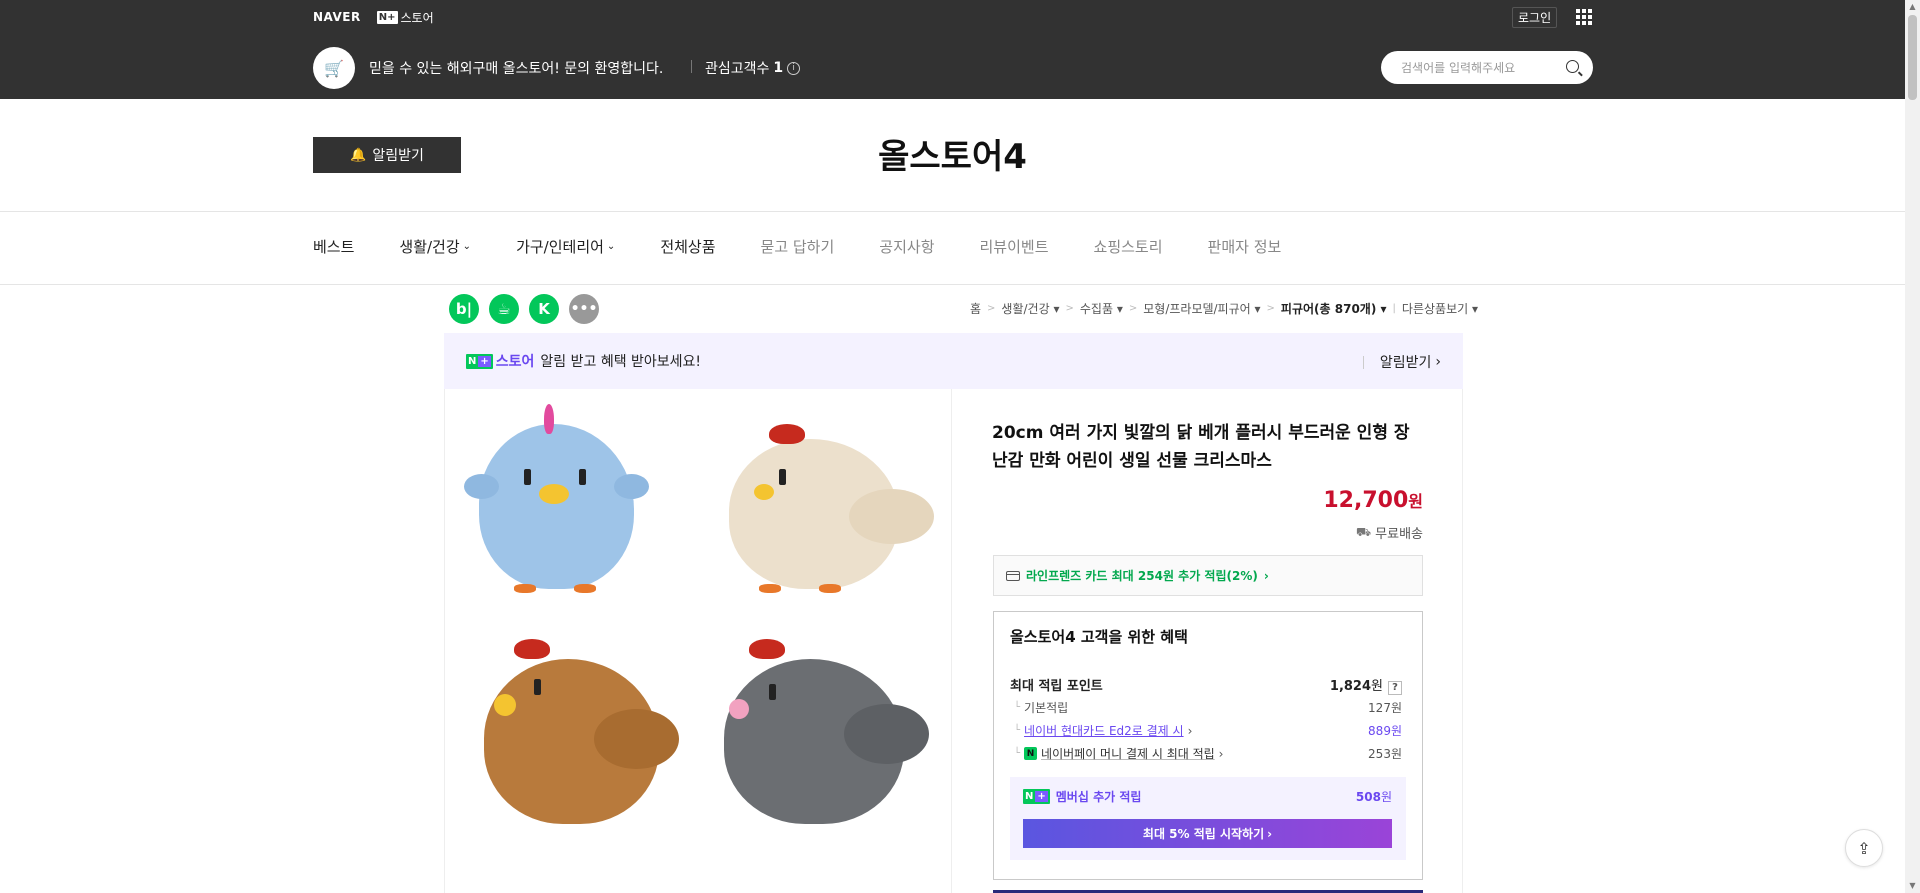  I want to click on nstore-link: N+ 스토어, so click(405, 17).